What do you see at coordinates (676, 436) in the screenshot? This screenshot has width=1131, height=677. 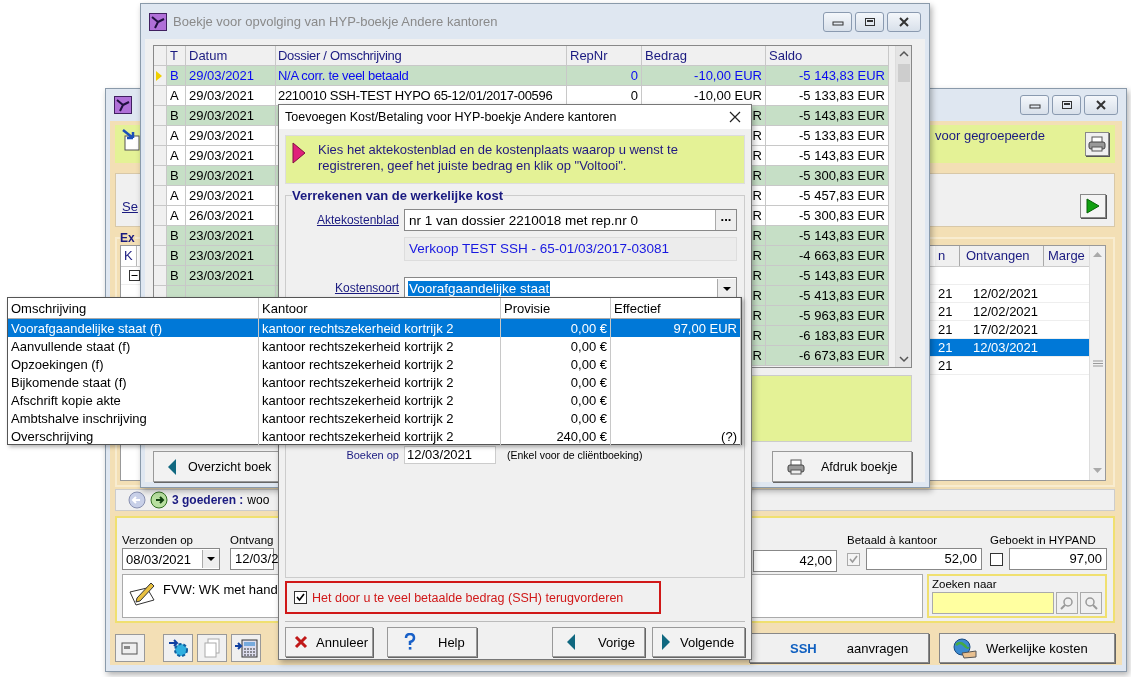 I see `table-cell: (?)` at bounding box center [676, 436].